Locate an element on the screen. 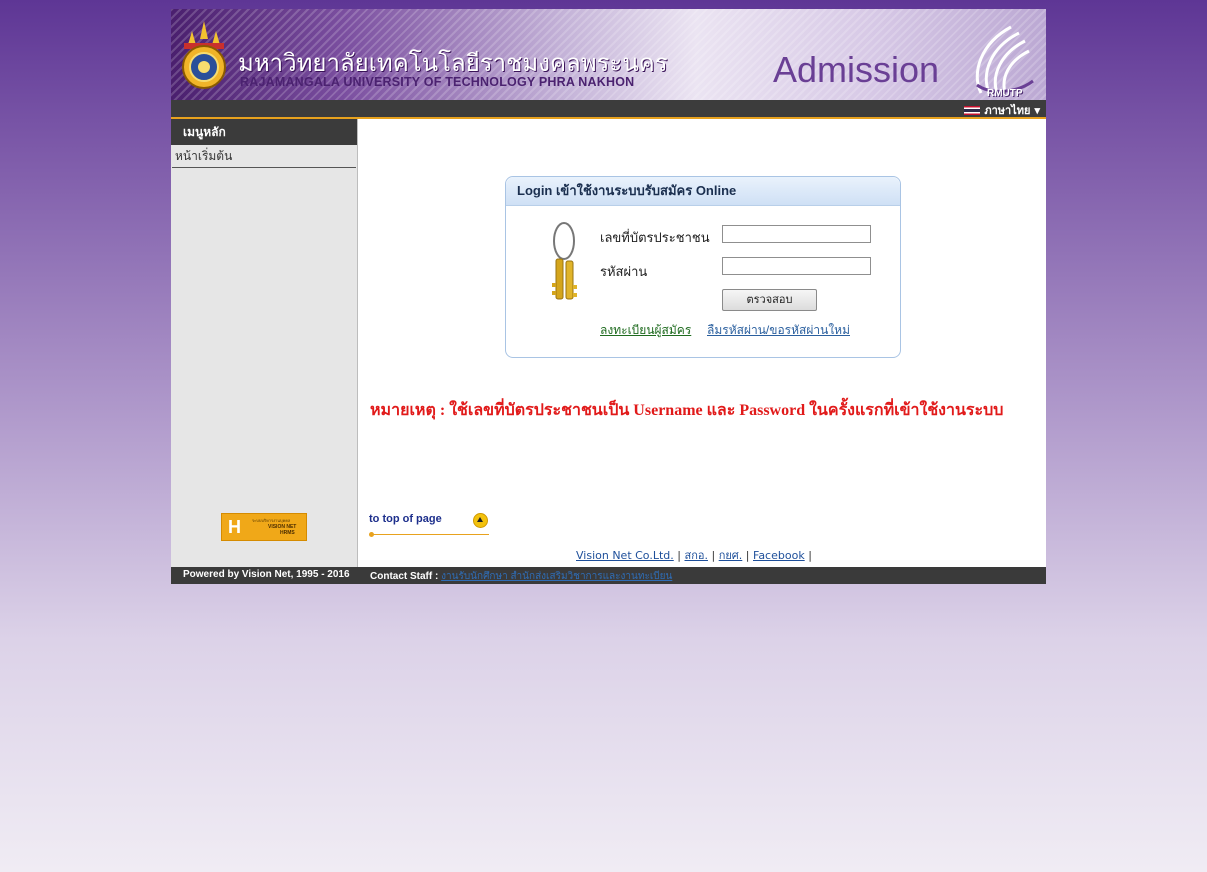 The image size is (1207, 872). password-input is located at coordinates (796, 266).